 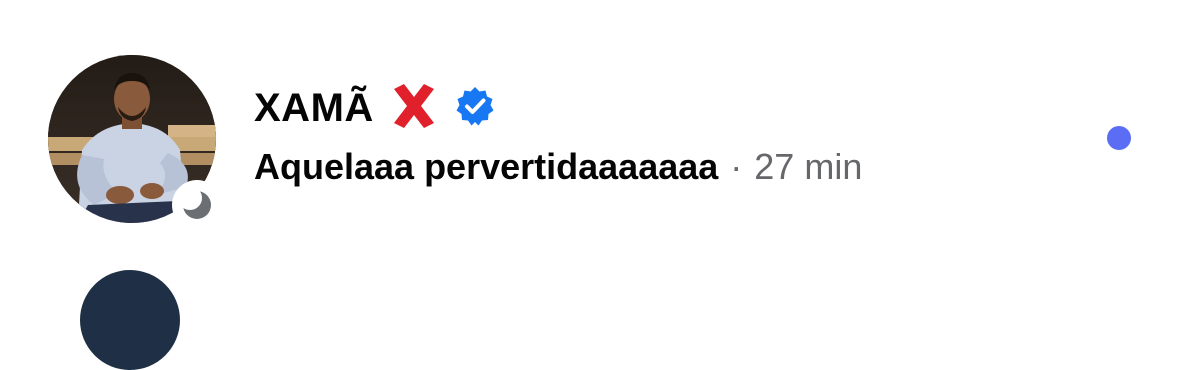 I want to click on timestamp: 27 min, so click(x=808, y=166).